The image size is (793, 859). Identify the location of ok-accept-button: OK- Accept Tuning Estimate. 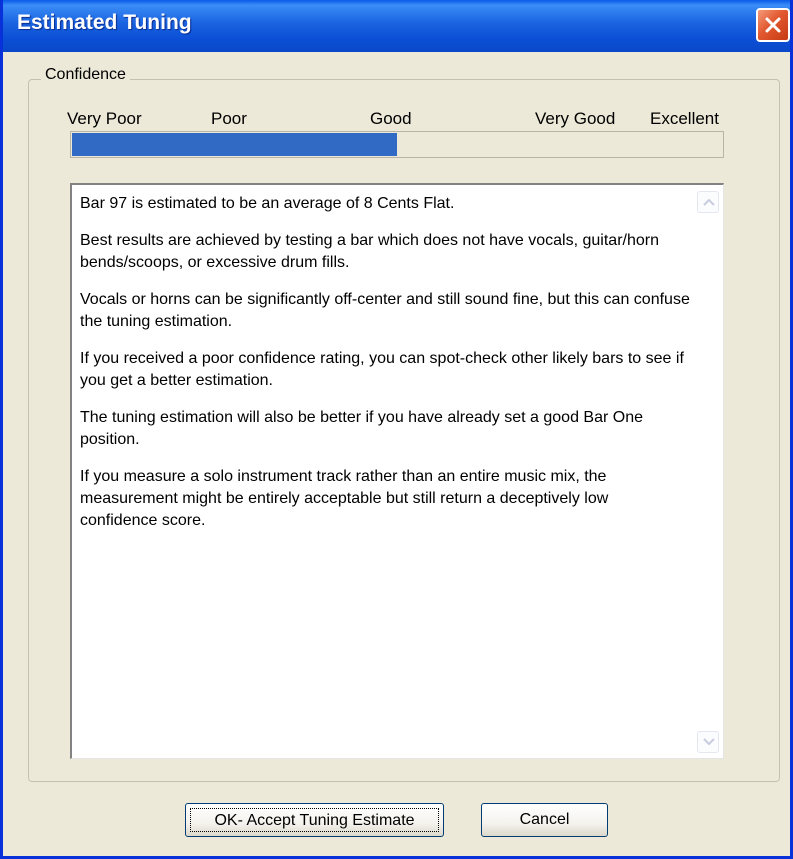
(314, 820).